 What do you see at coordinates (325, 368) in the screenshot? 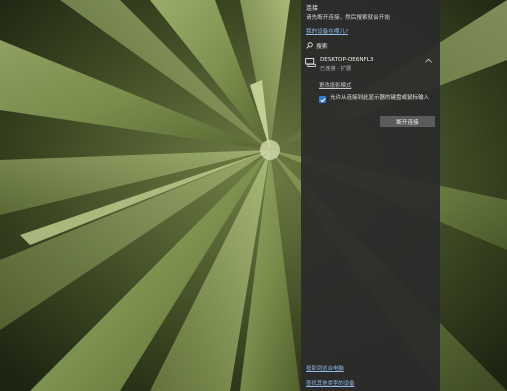
I see `project-to-this-pc-link: 投影到这台电脑` at bounding box center [325, 368].